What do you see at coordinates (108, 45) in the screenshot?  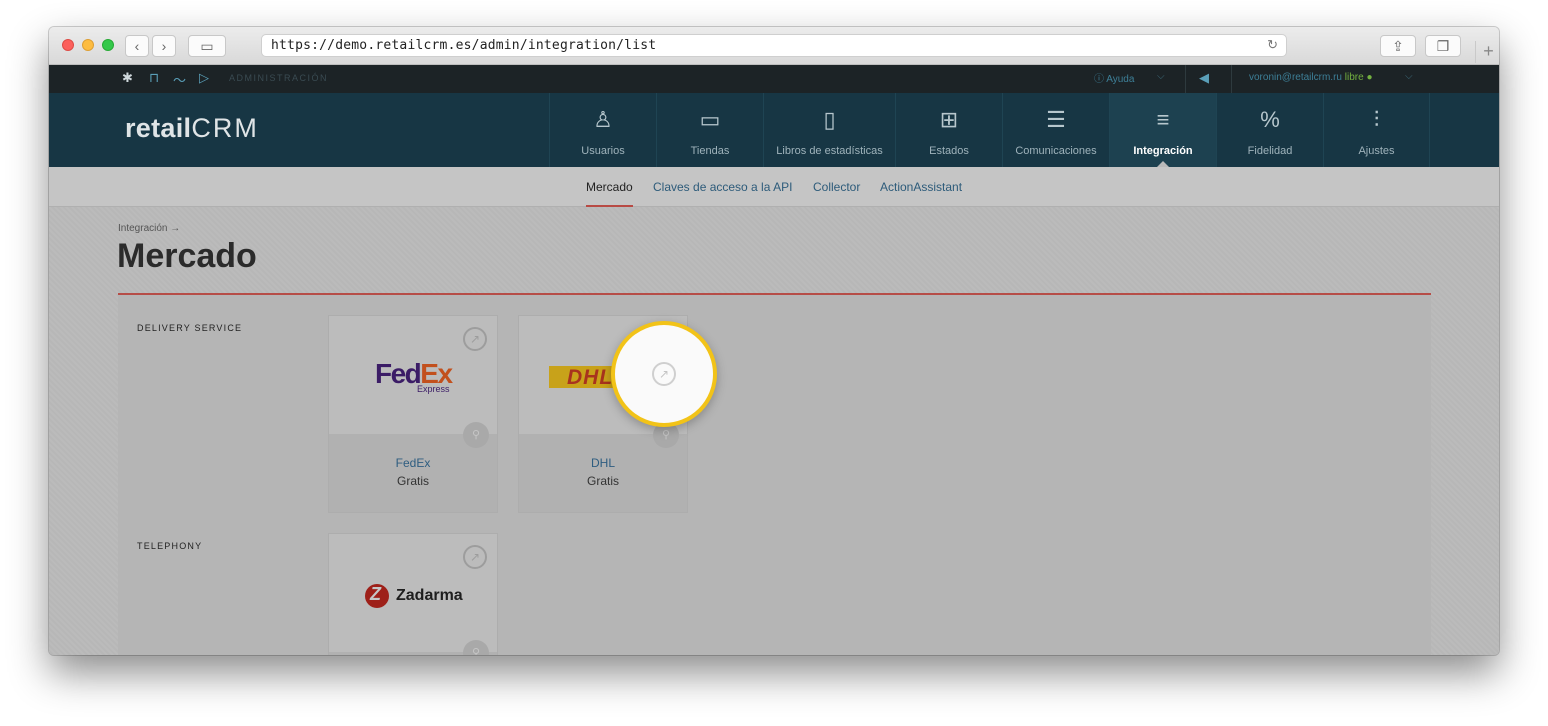 I see `zoom-window-button` at bounding box center [108, 45].